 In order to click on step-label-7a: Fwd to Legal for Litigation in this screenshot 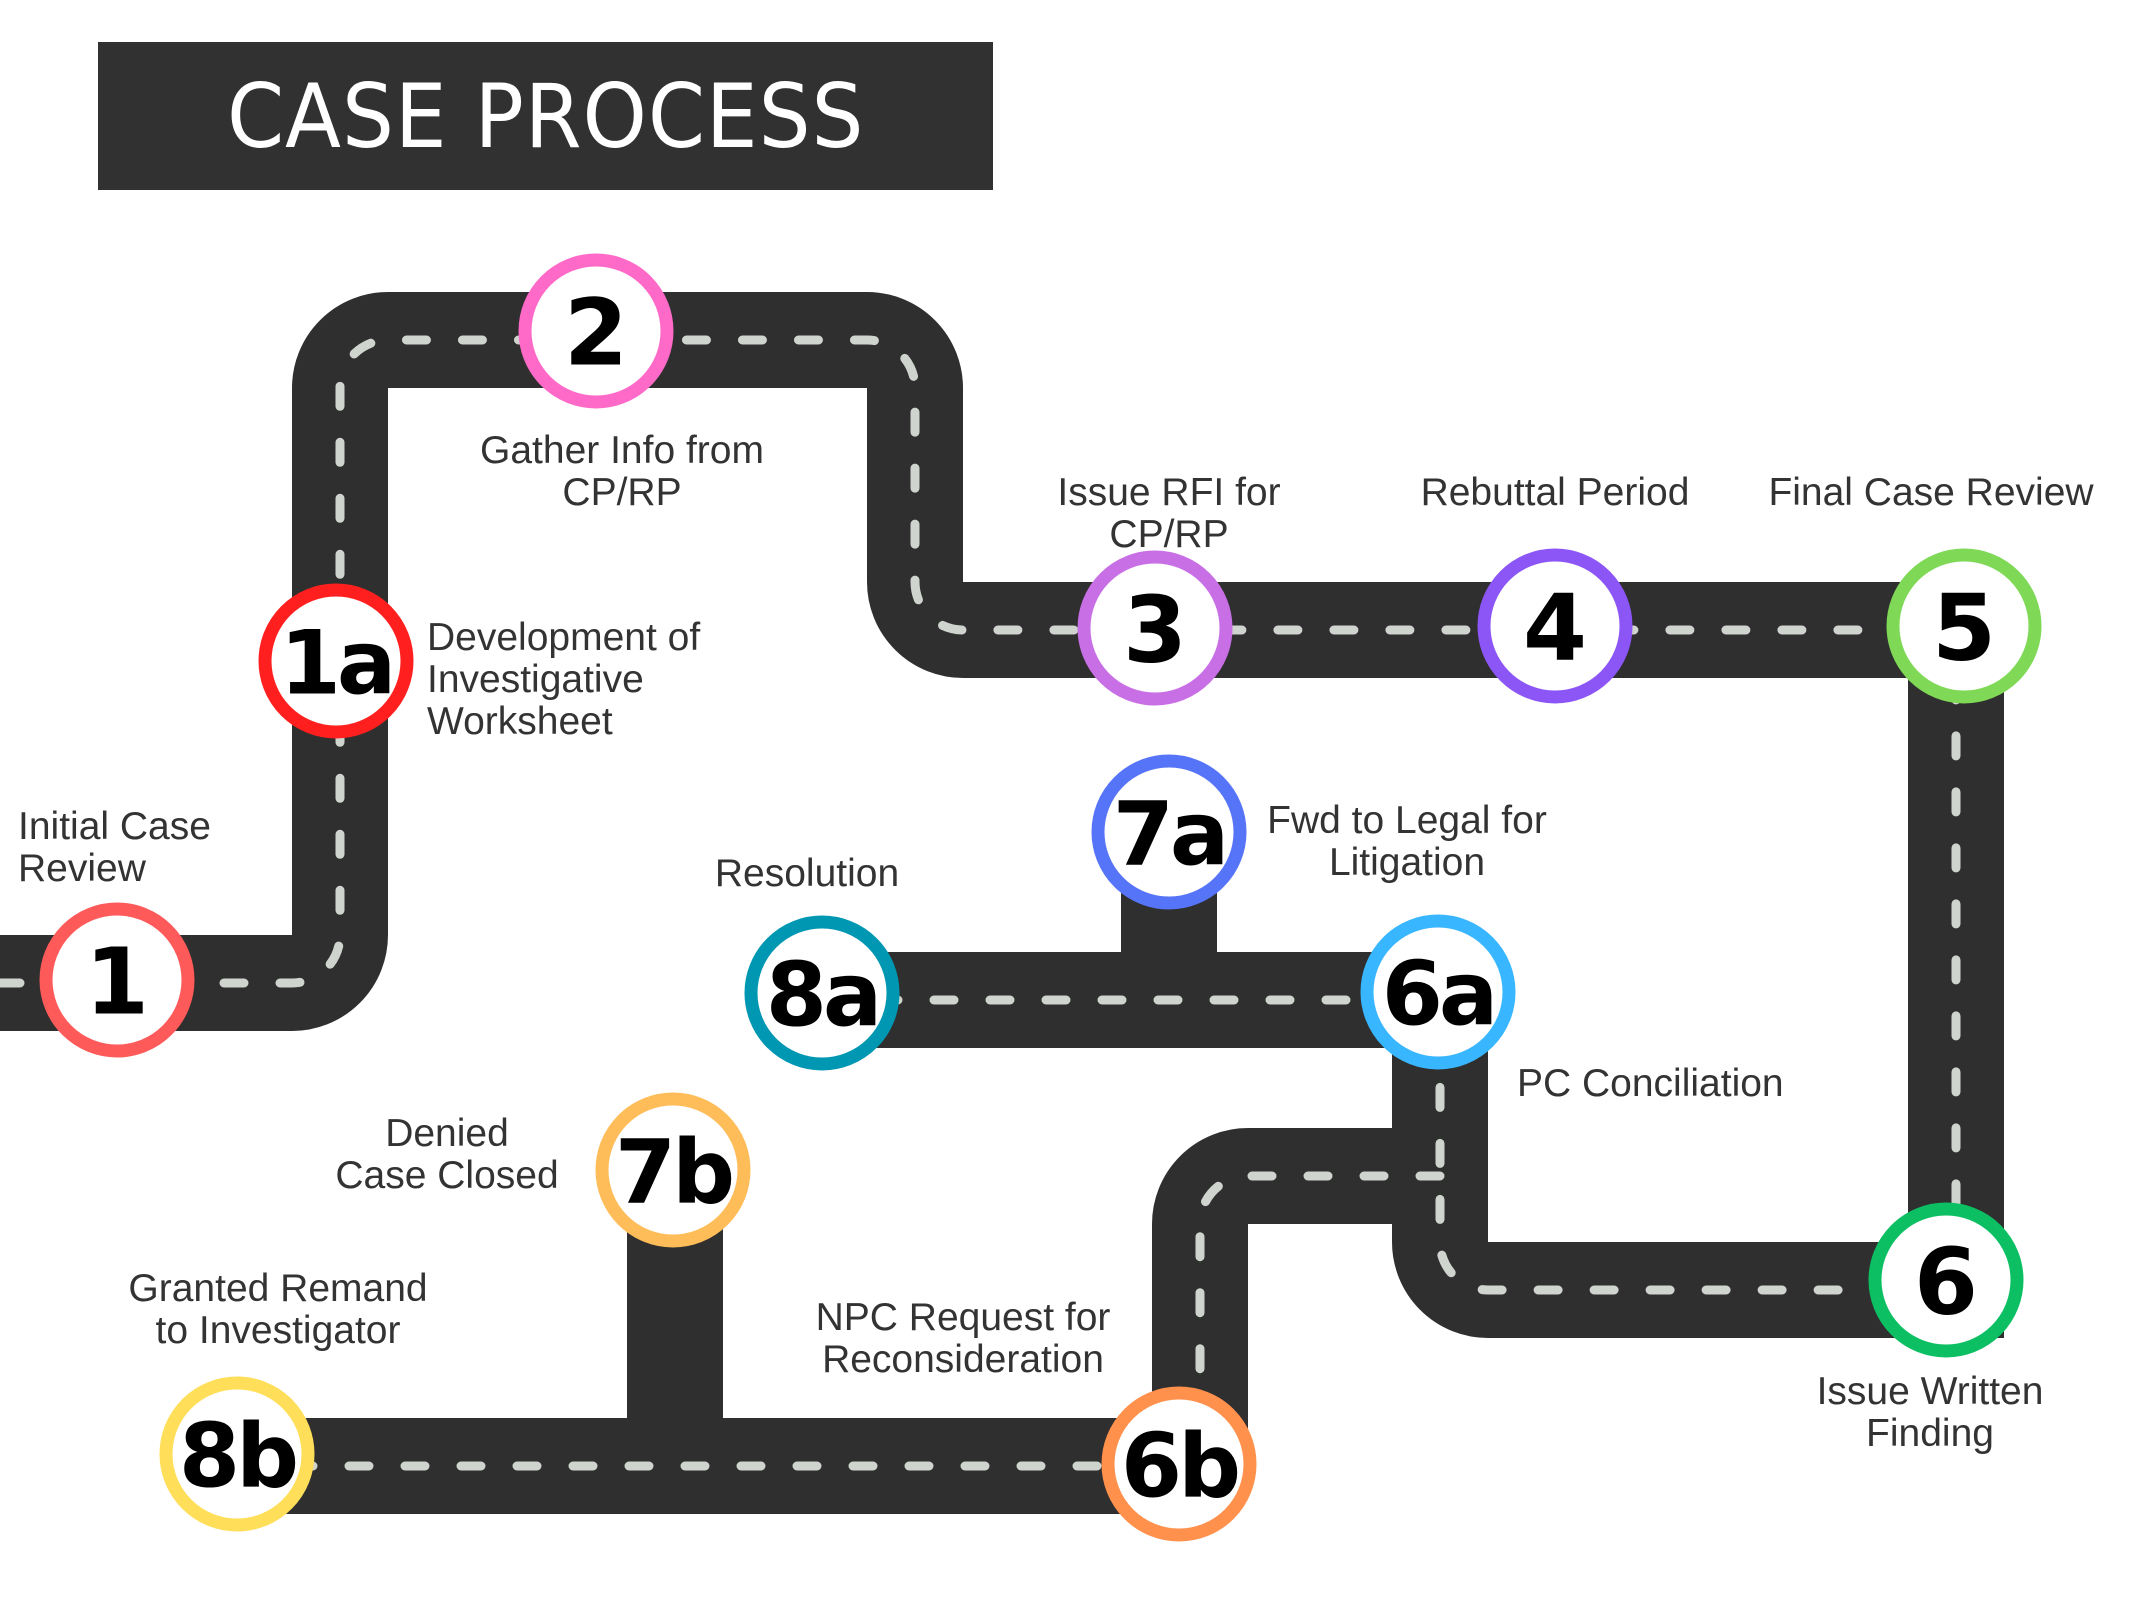, I will do `click(1407, 842)`.